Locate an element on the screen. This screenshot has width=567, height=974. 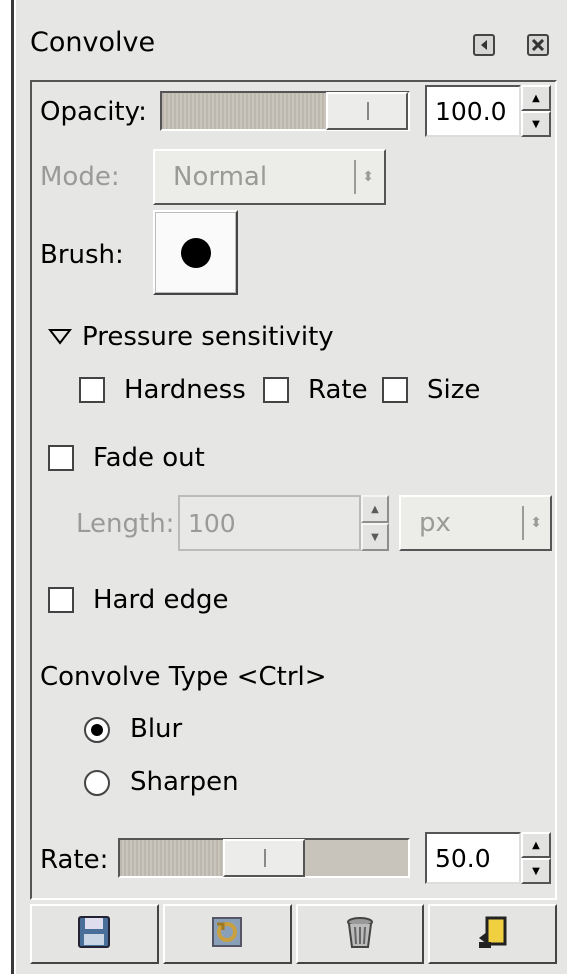
delete-options-button is located at coordinates (360, 934).